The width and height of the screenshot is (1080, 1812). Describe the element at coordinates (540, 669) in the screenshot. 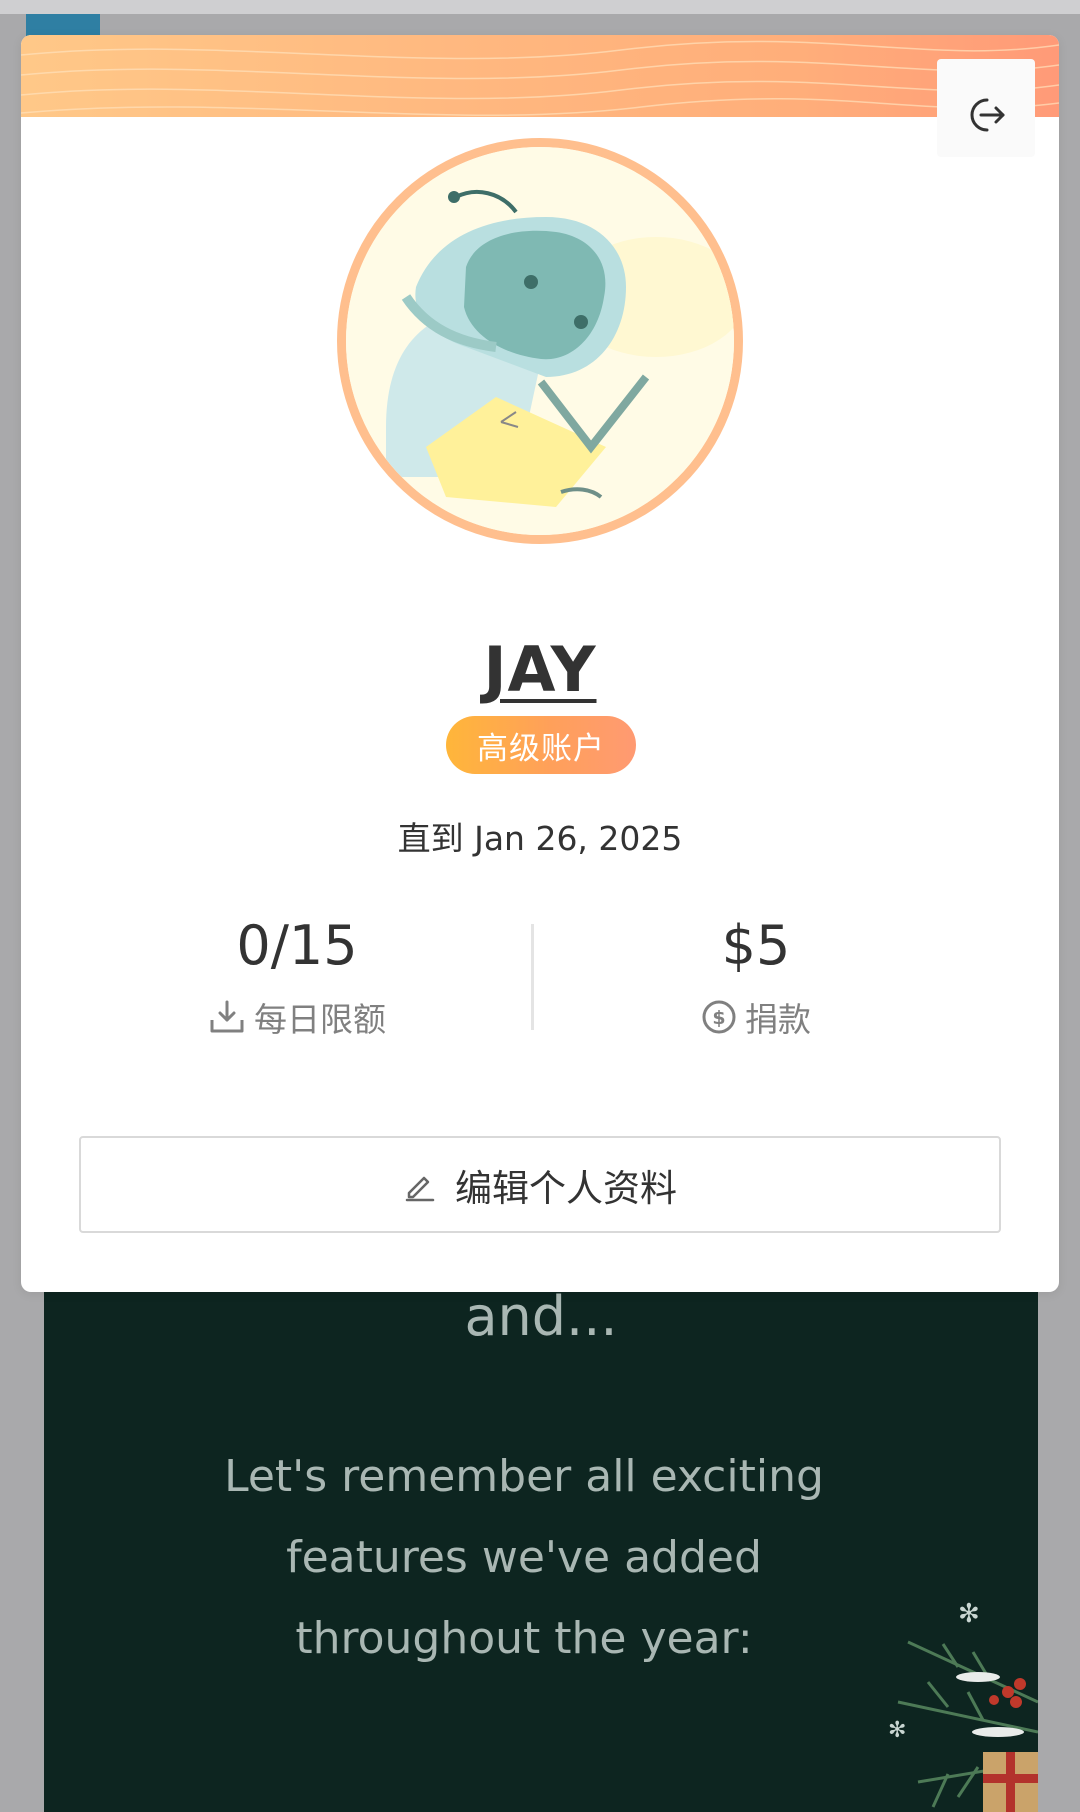

I see `username: JAY` at that location.